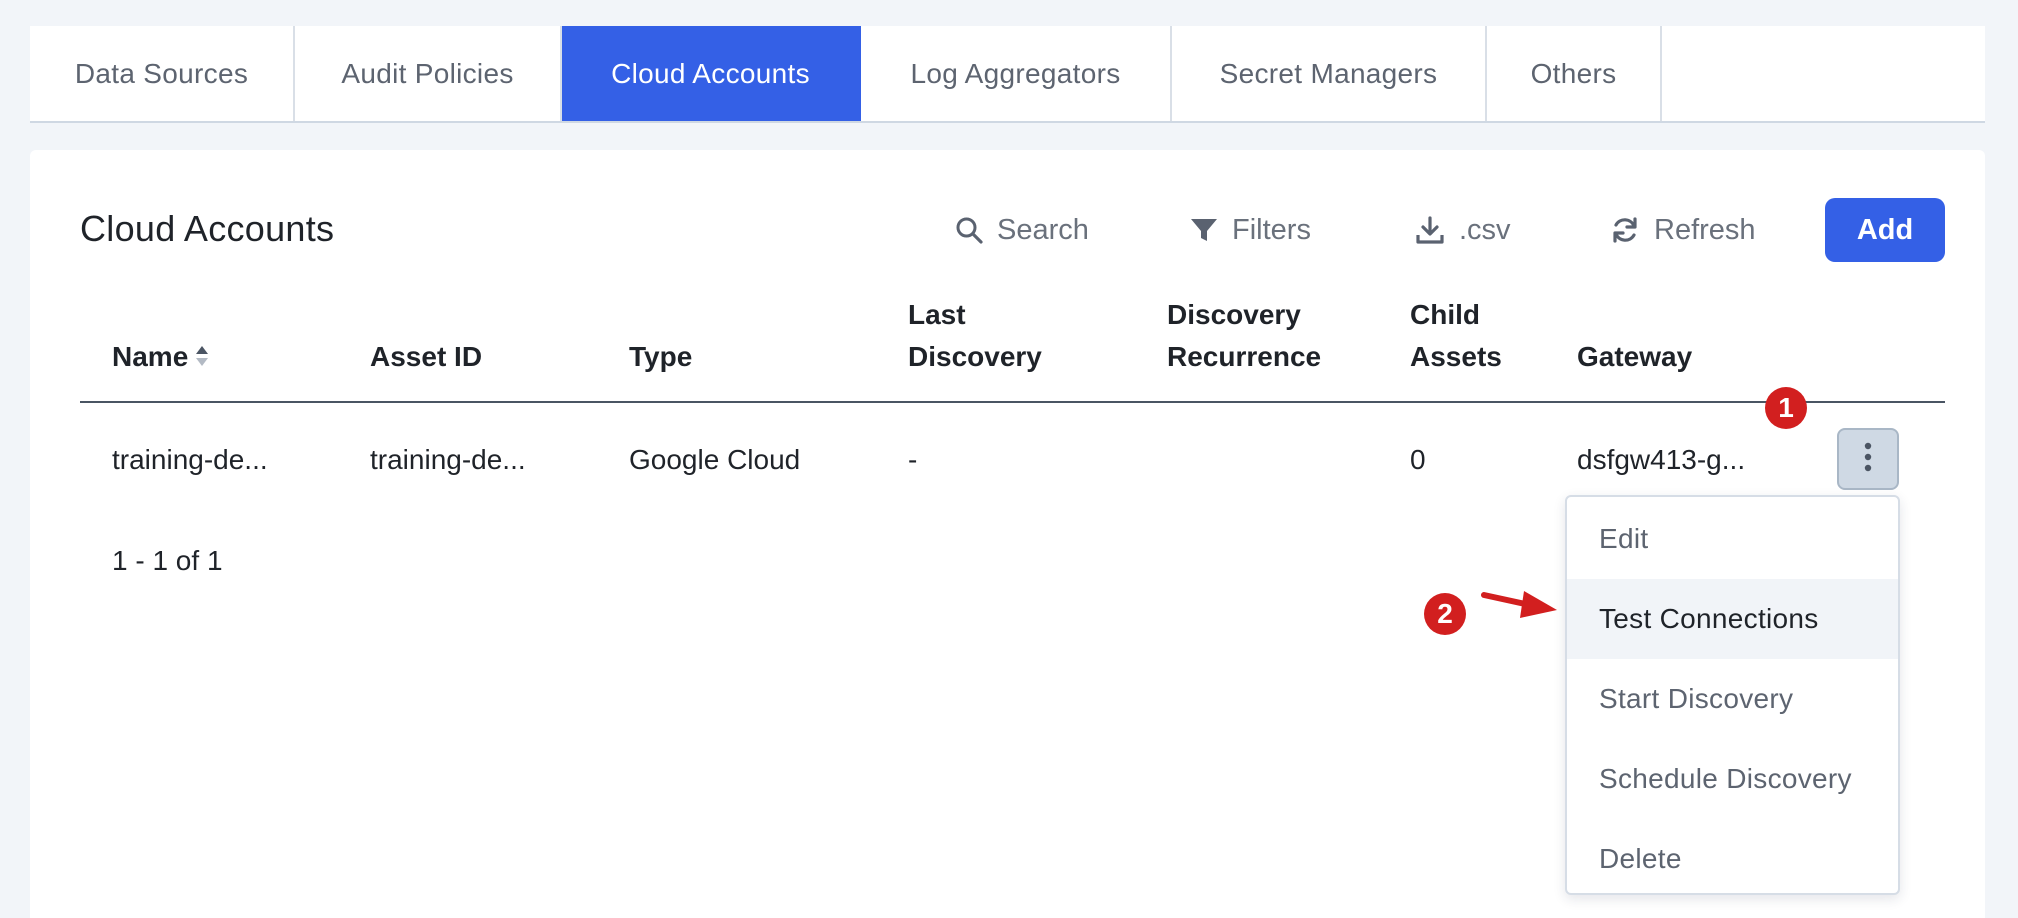 Image resolution: width=2018 pixels, height=918 pixels. What do you see at coordinates (1271, 229) in the screenshot?
I see `filters-label: Filters` at bounding box center [1271, 229].